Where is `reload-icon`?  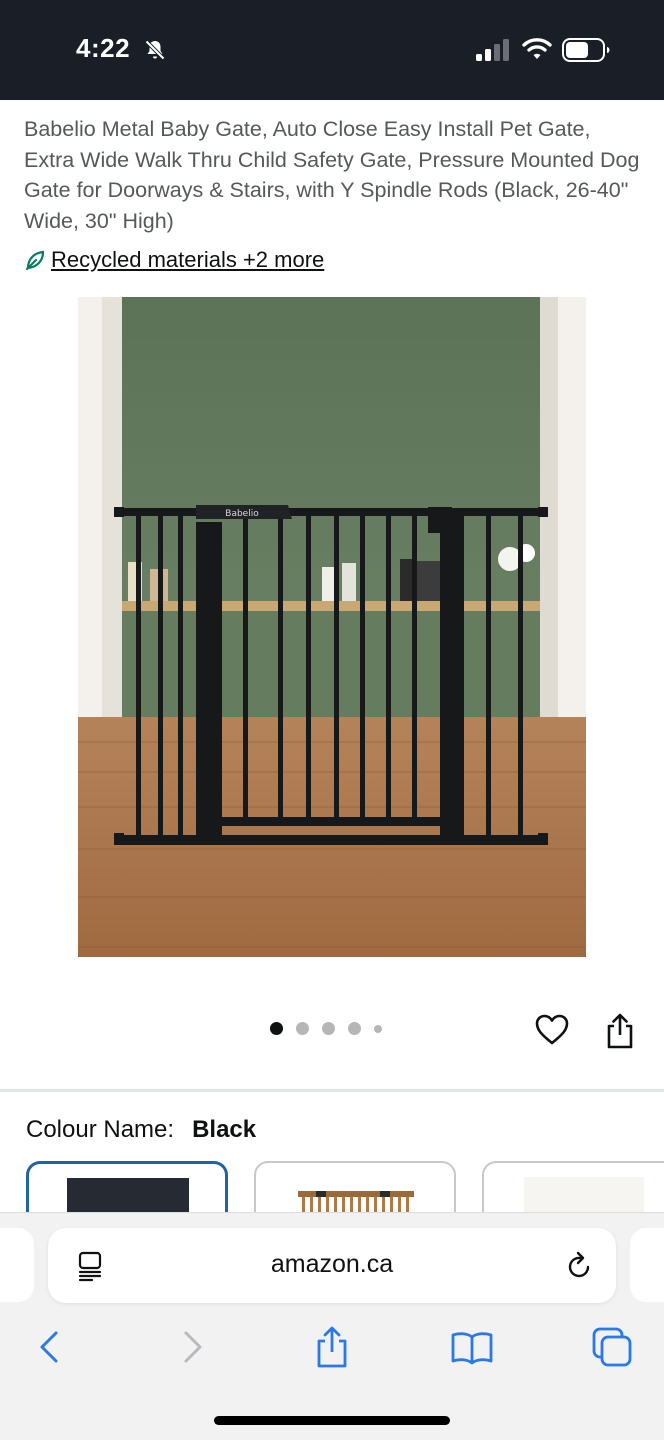 reload-icon is located at coordinates (580, 1266).